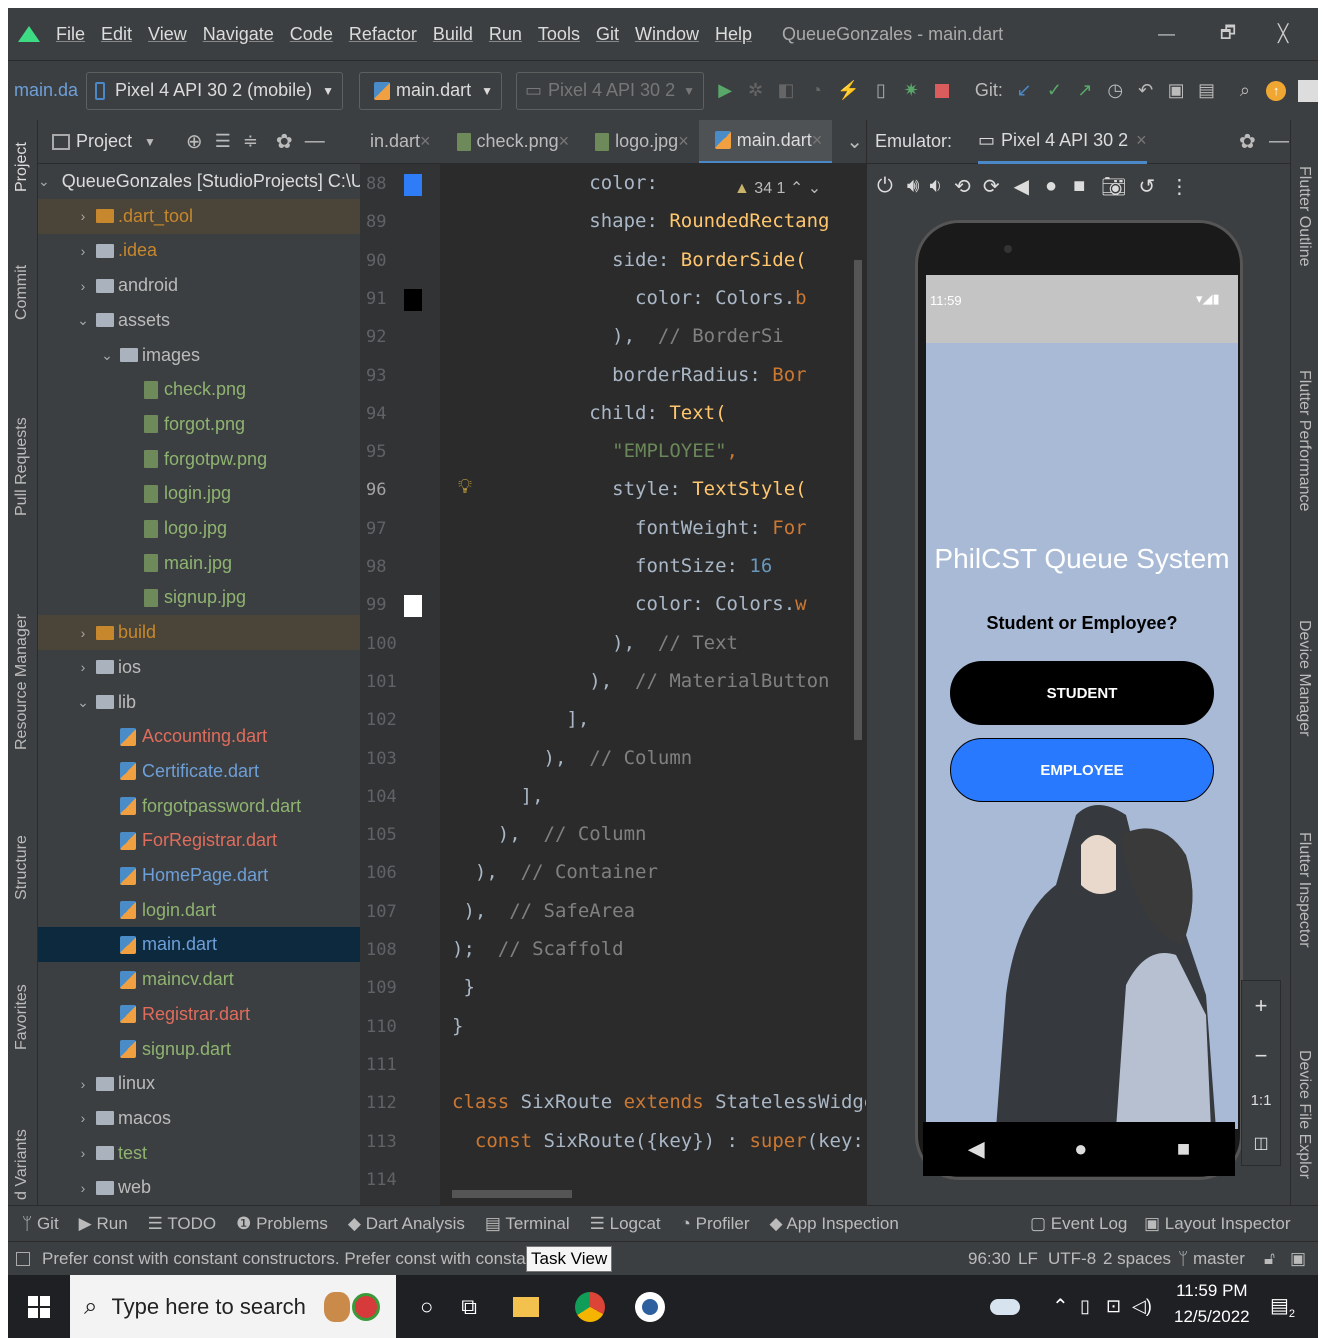 The image size is (1322, 1338). What do you see at coordinates (282, 1224) in the screenshot?
I see `tool-tab-problems: ❶ Problems` at bounding box center [282, 1224].